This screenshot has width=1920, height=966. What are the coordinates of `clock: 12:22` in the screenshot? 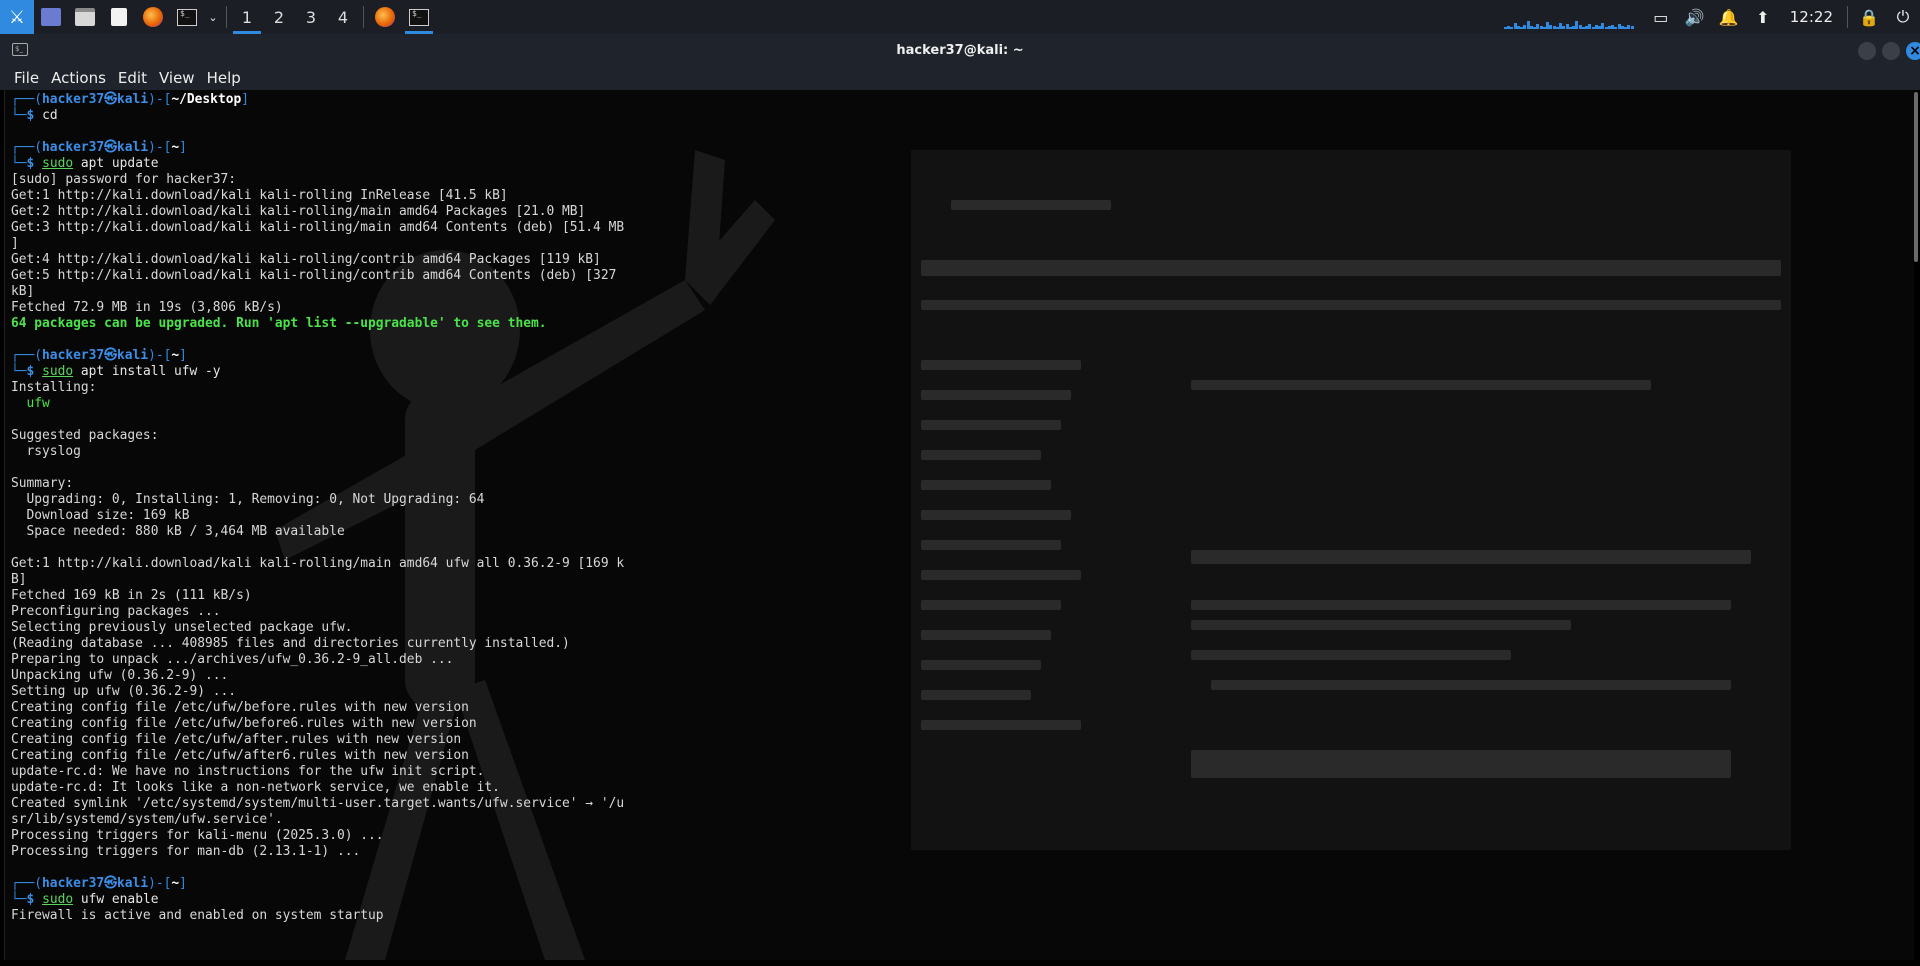 It's located at (1811, 17).